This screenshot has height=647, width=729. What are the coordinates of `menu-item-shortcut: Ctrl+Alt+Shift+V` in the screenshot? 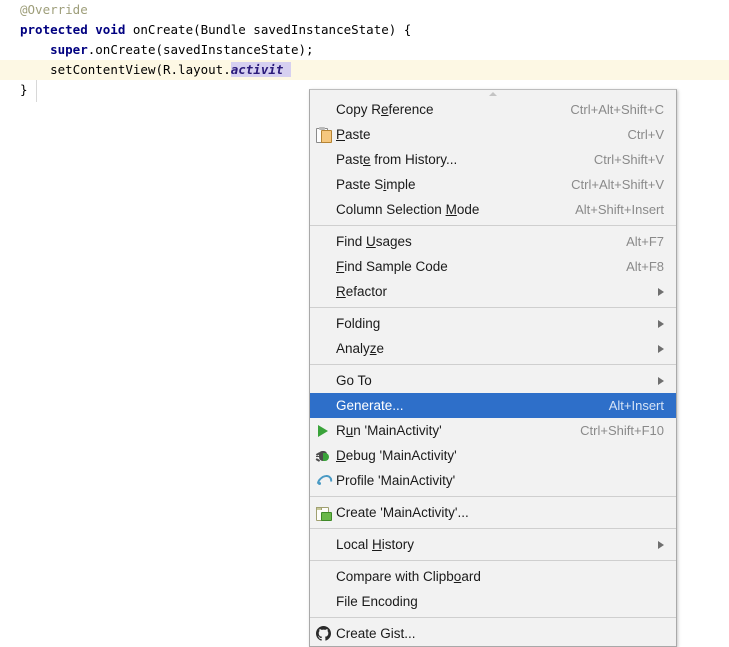 It's located at (617, 184).